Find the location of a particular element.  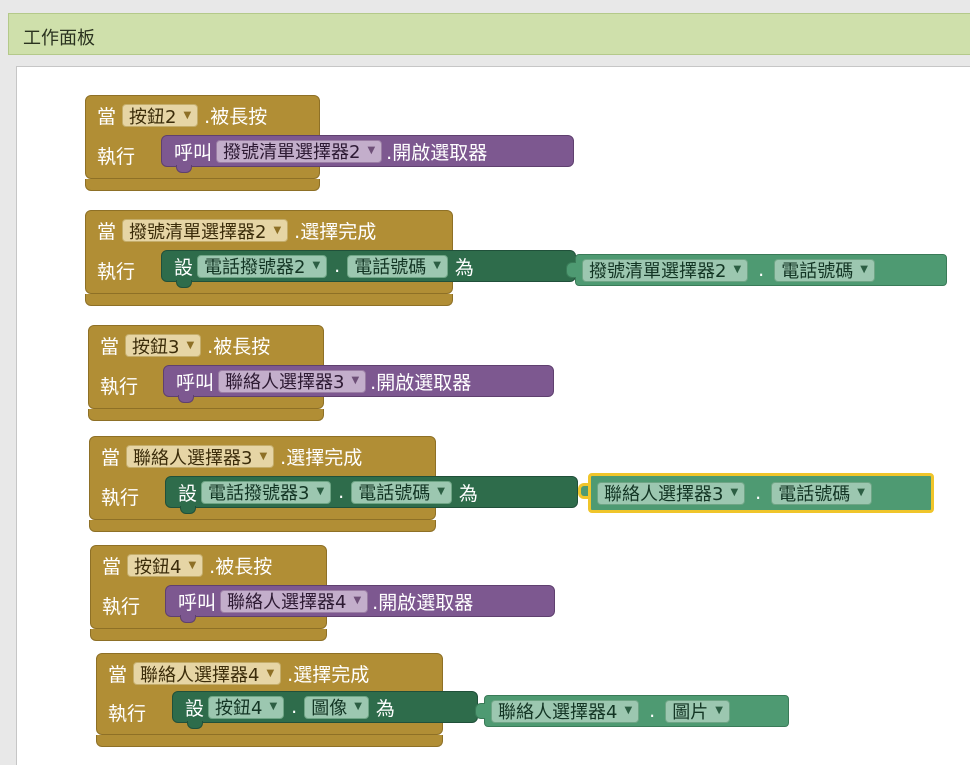

call-block-open: 呼叫 聯絡人選擇器4 ▼ .開啟選取器 is located at coordinates (360, 604).